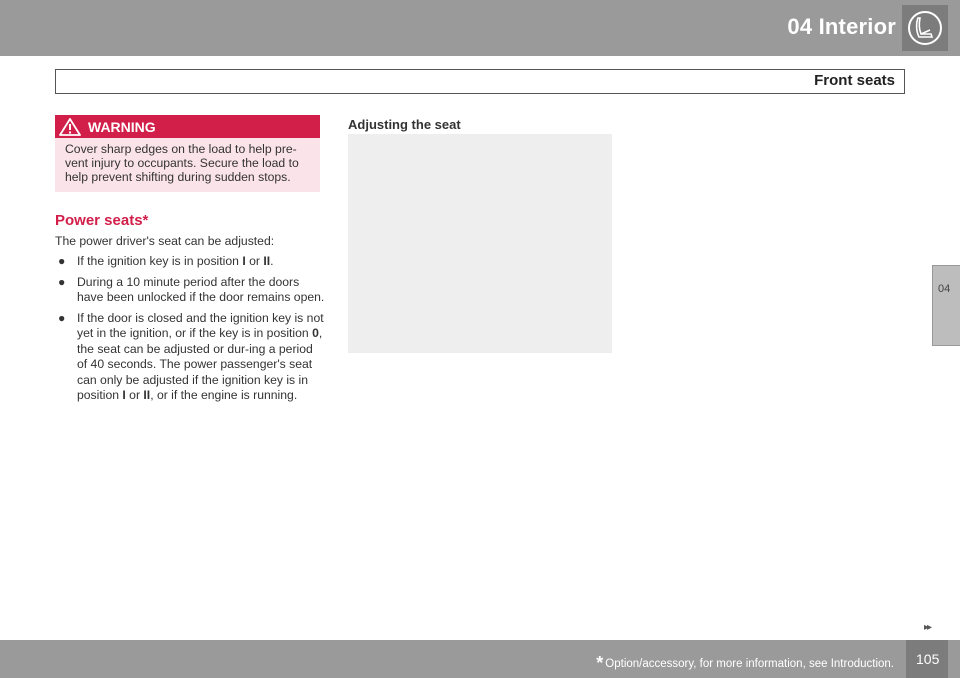 The width and height of the screenshot is (960, 678). Describe the element at coordinates (122, 127) in the screenshot. I see `warning-label: WARNING` at that location.